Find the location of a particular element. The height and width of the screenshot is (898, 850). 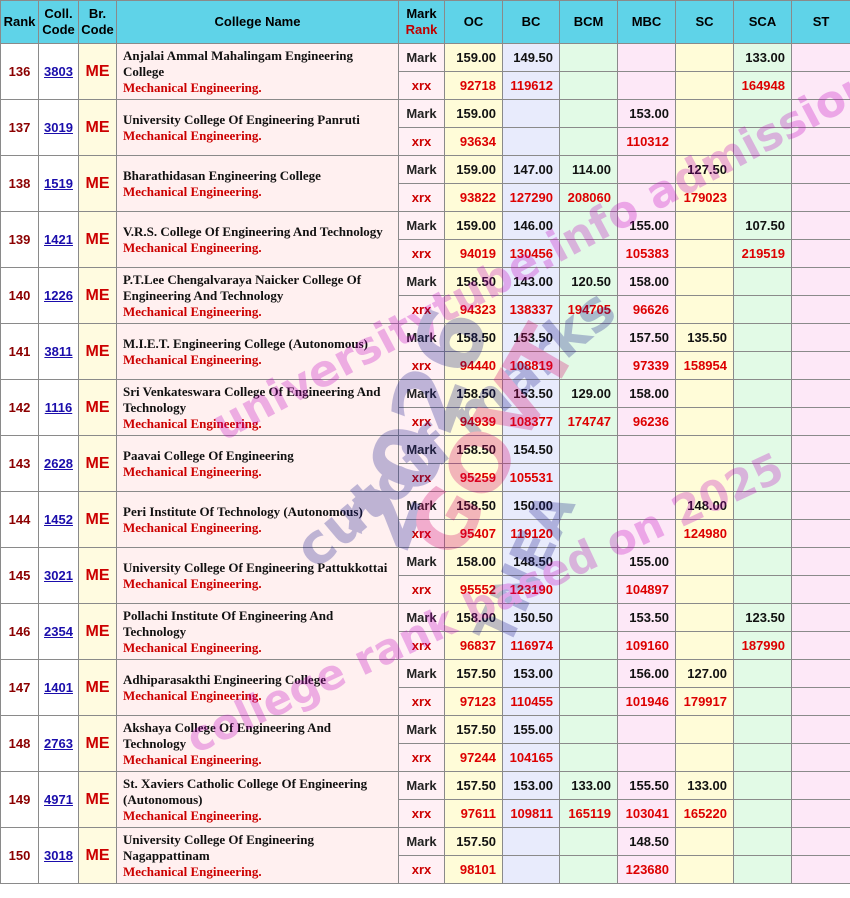

mbc-mark-cell: 148.50 is located at coordinates (646, 841).